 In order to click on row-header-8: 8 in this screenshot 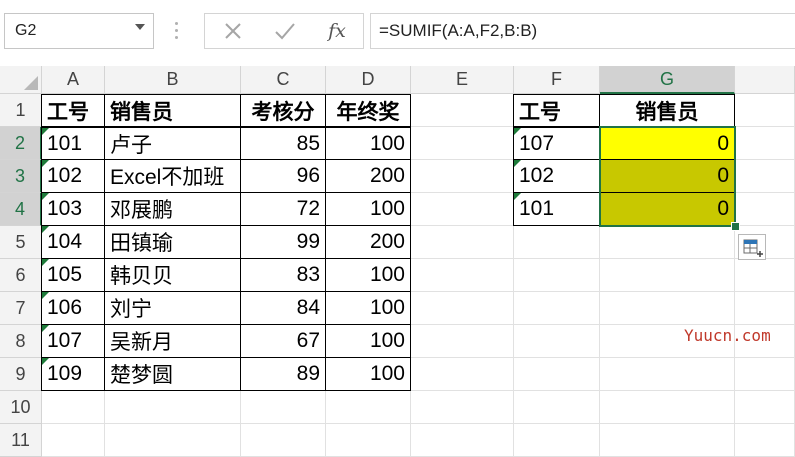, I will do `click(21, 341)`.